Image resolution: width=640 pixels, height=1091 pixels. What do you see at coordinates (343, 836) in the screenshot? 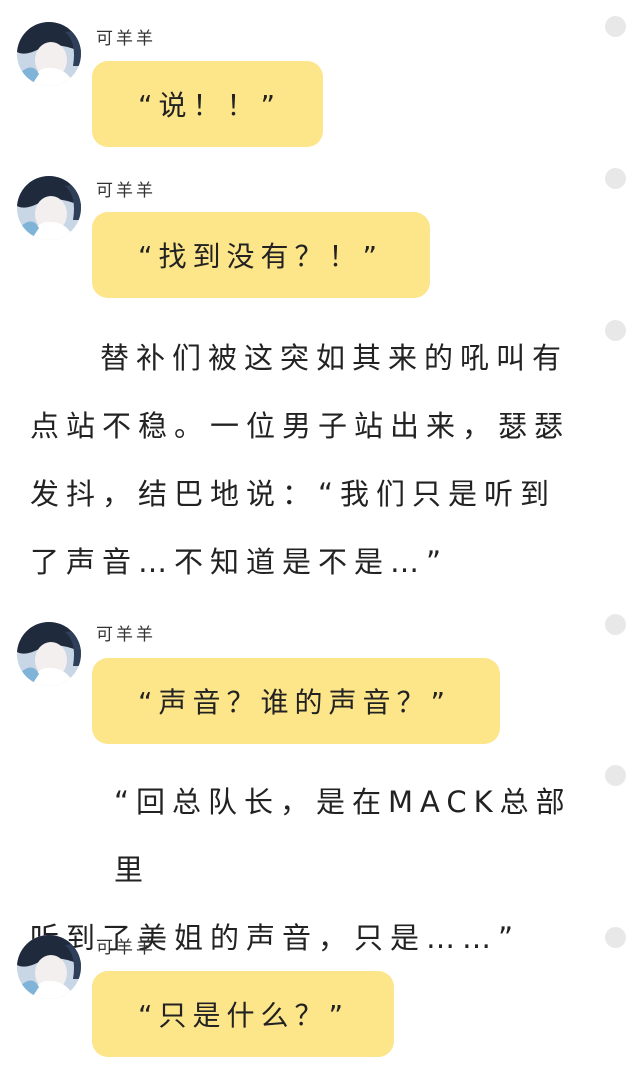
I see `narration-line: “回总队长，是在MACK总部里` at bounding box center [343, 836].